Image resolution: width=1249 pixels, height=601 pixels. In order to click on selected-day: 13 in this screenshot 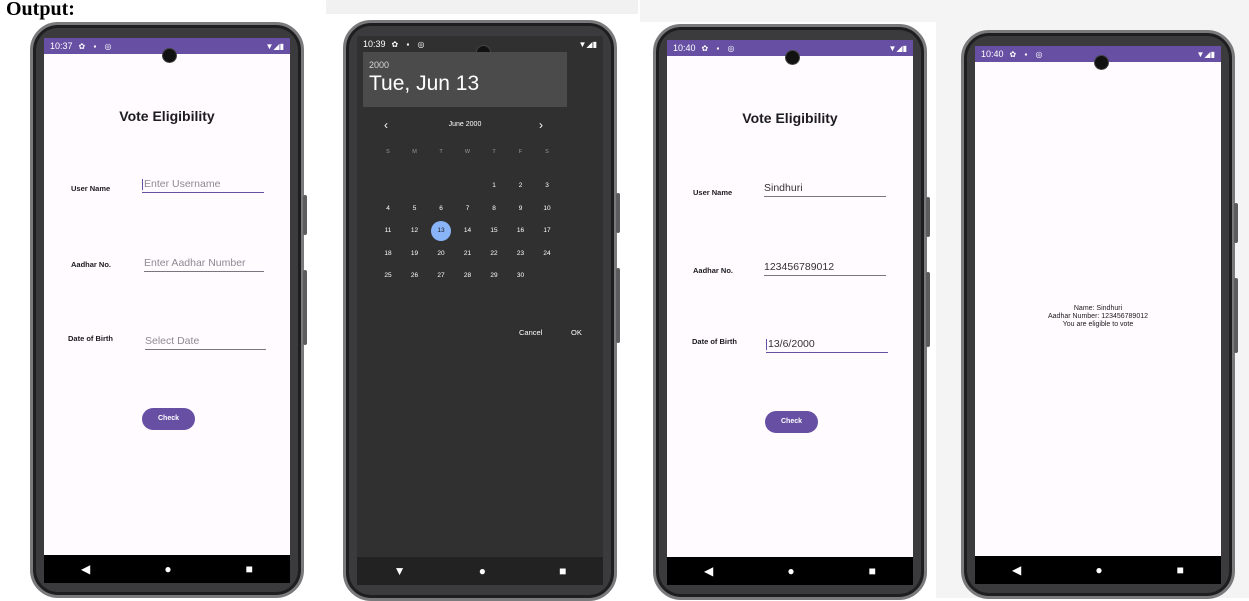, I will do `click(441, 231)`.